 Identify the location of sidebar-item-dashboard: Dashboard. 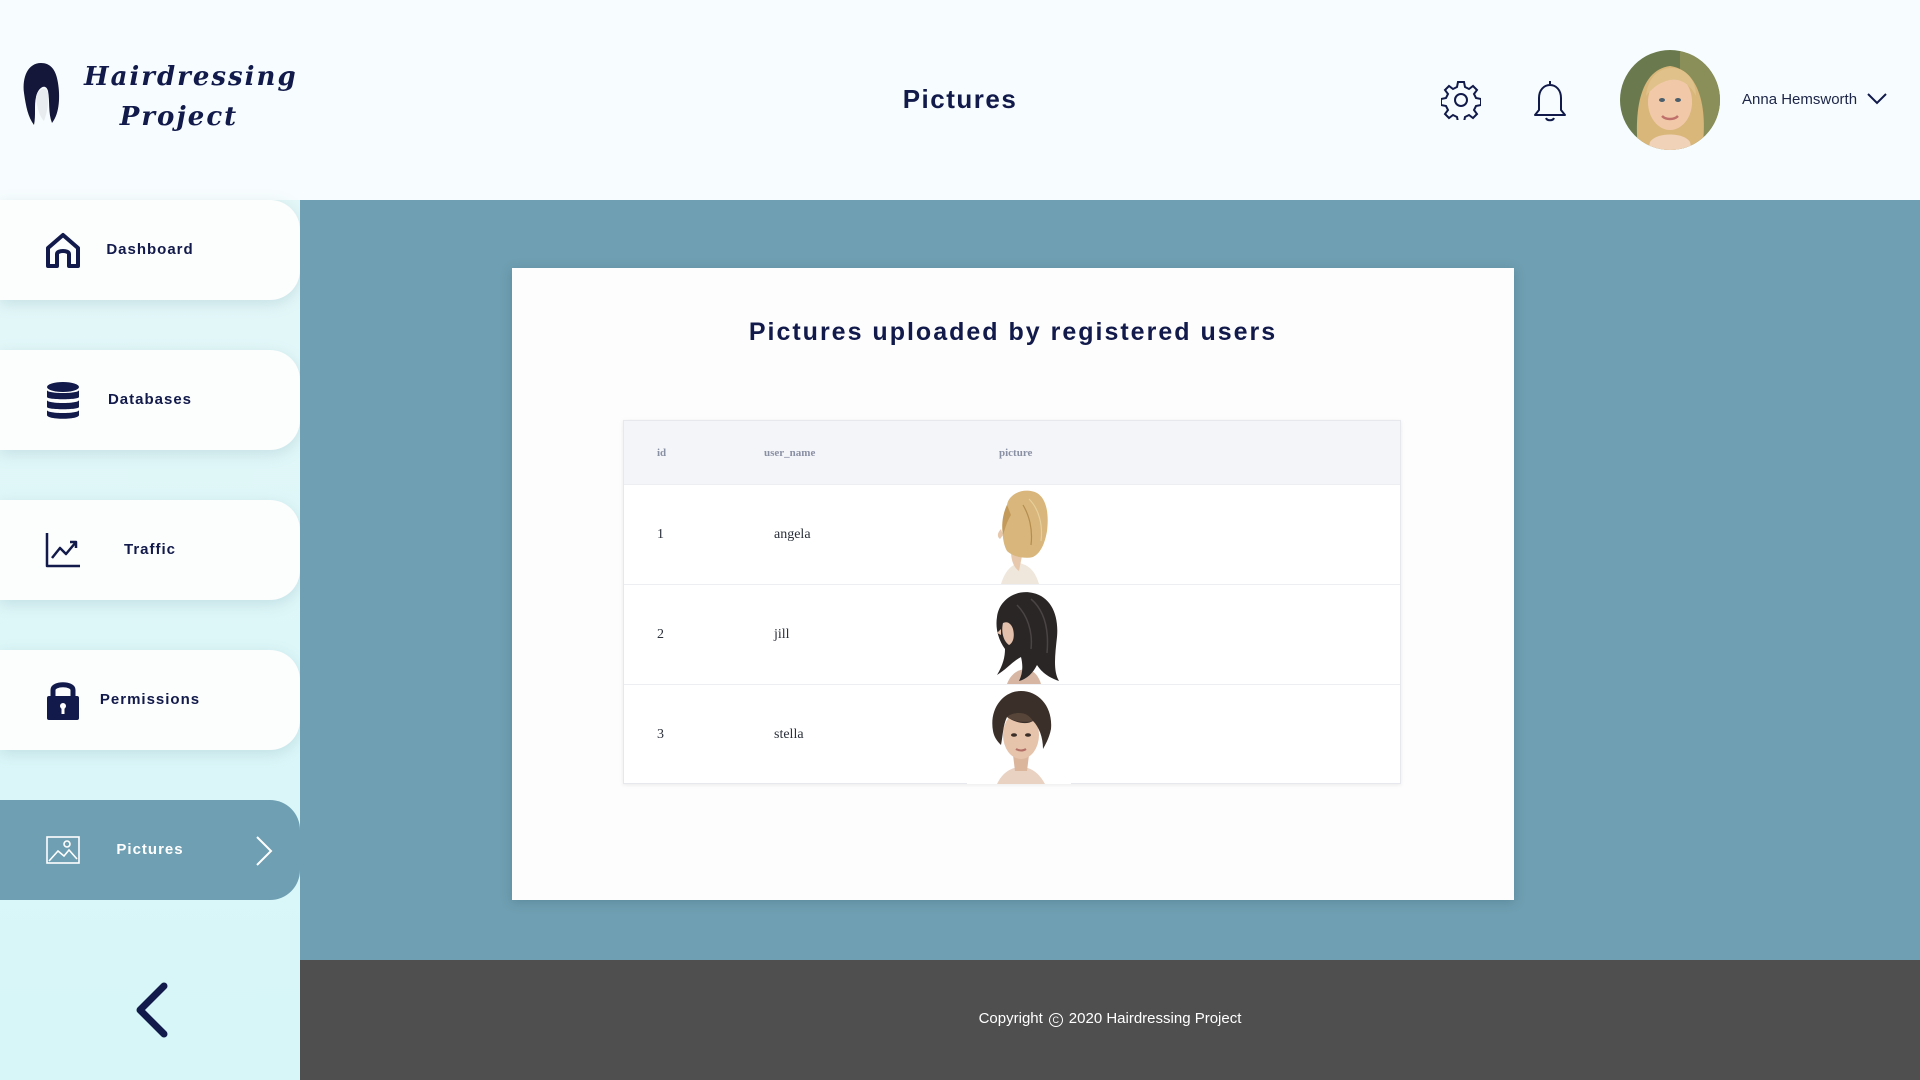
(150, 250).